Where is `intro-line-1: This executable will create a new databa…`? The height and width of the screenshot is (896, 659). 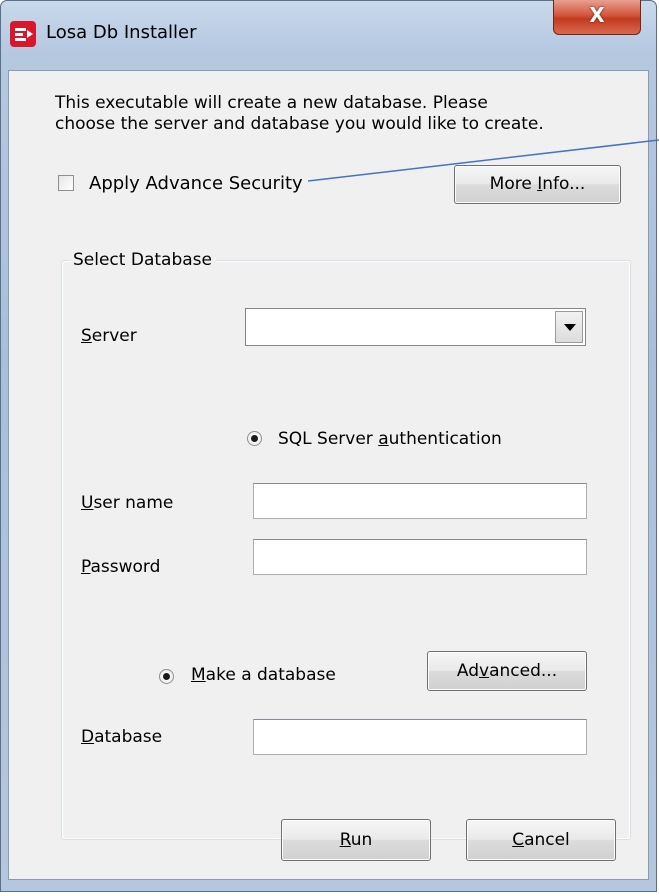 intro-line-1: This executable will create a new databa… is located at coordinates (271, 103).